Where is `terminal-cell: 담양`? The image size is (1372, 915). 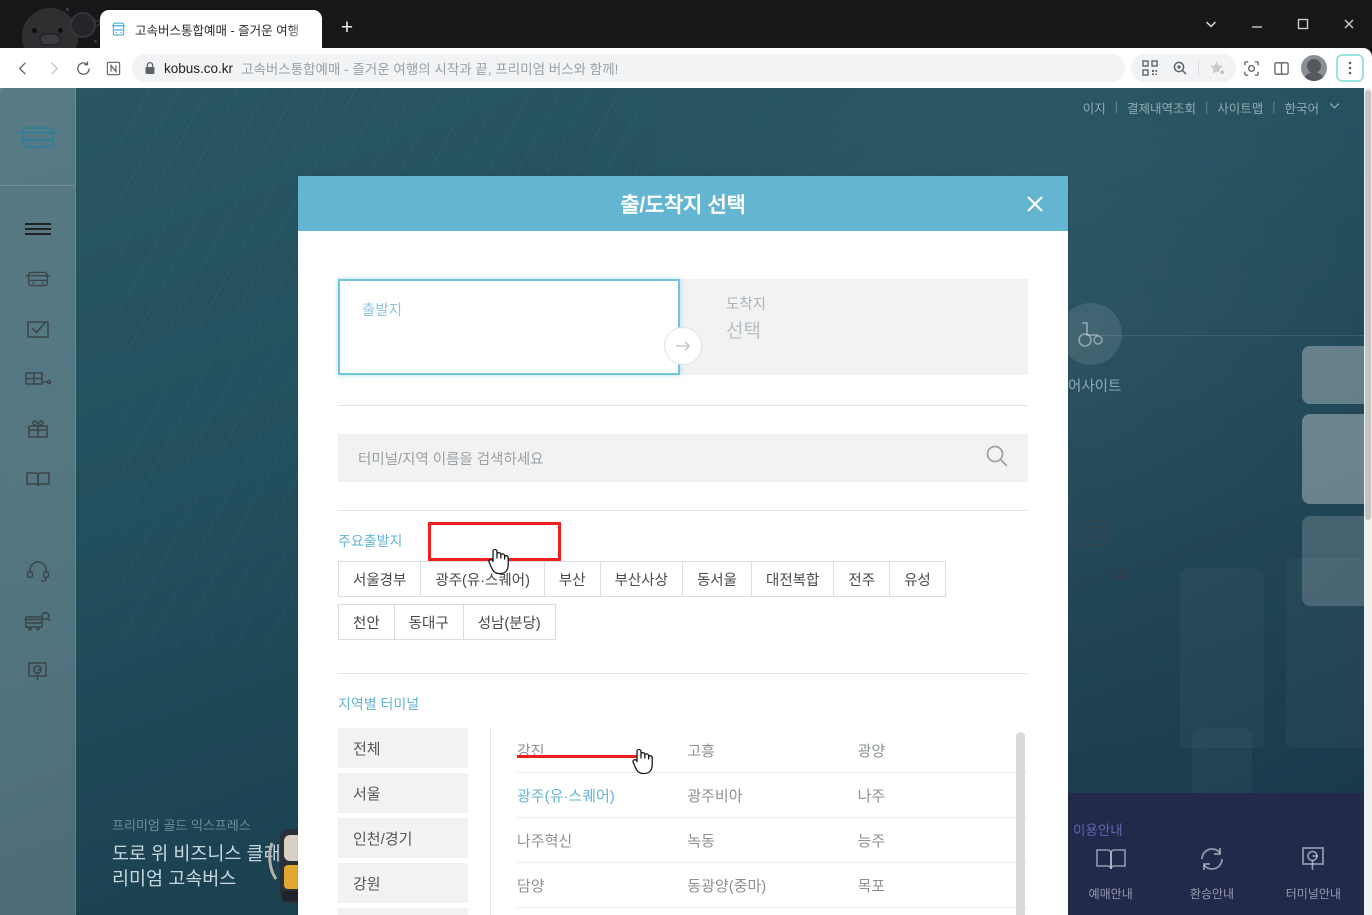
terminal-cell: 담양 is located at coordinates (602, 885).